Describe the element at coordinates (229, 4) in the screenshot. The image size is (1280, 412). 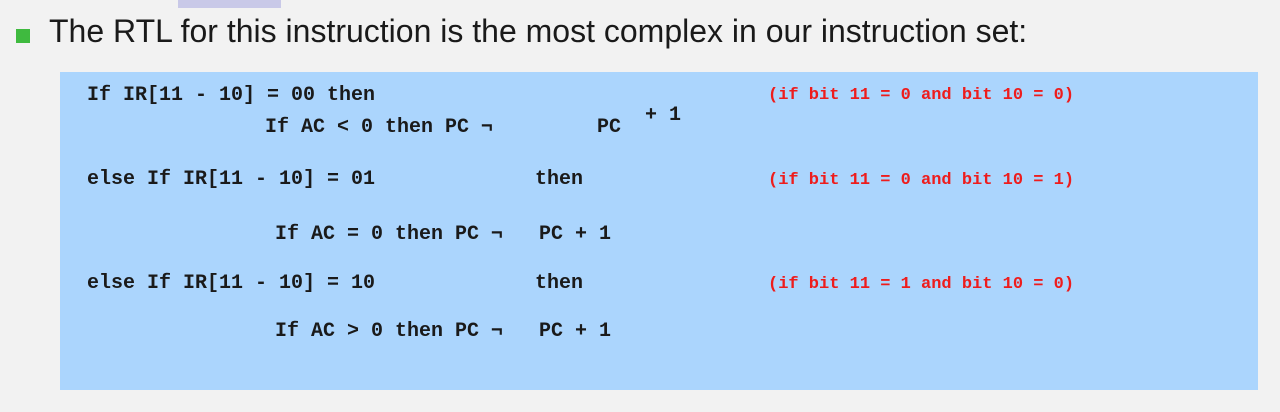
I see `top-decoration-tab` at that location.